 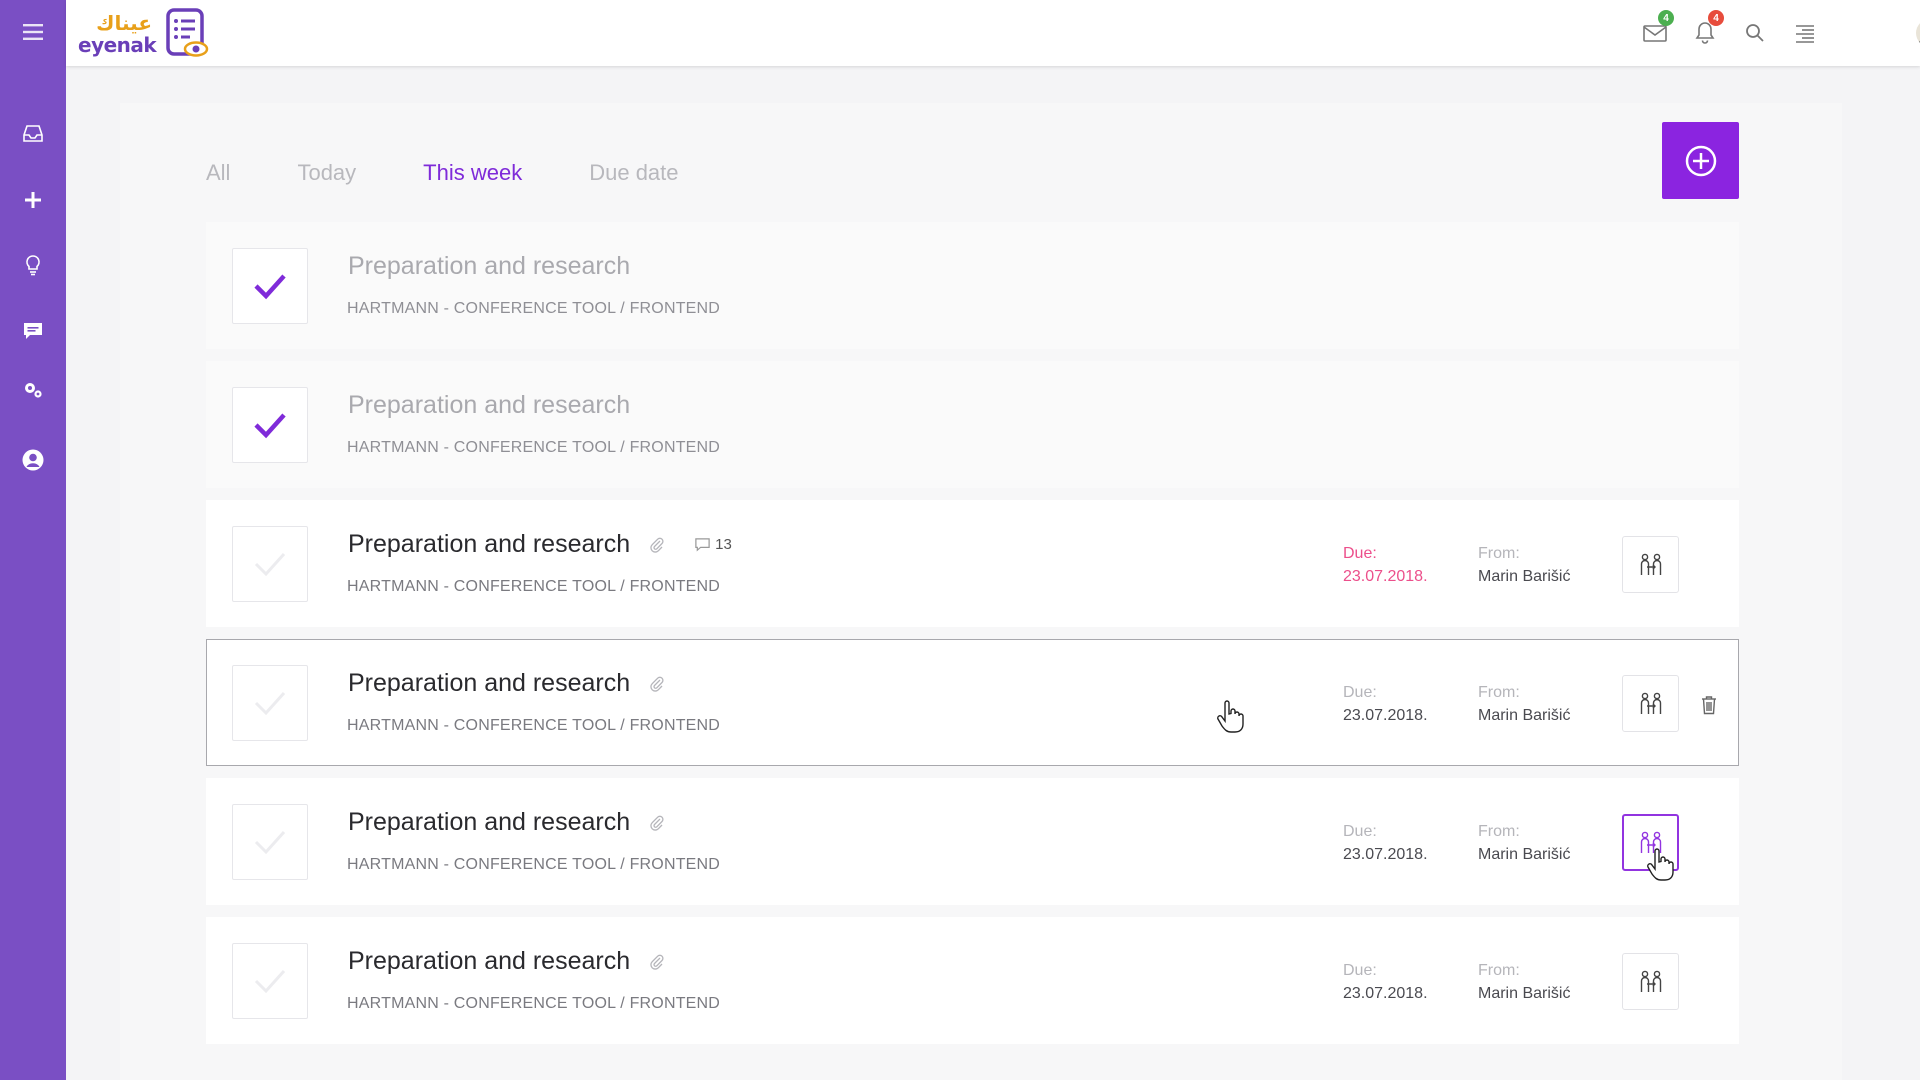 I want to click on user-circle-icon, so click(x=33, y=460).